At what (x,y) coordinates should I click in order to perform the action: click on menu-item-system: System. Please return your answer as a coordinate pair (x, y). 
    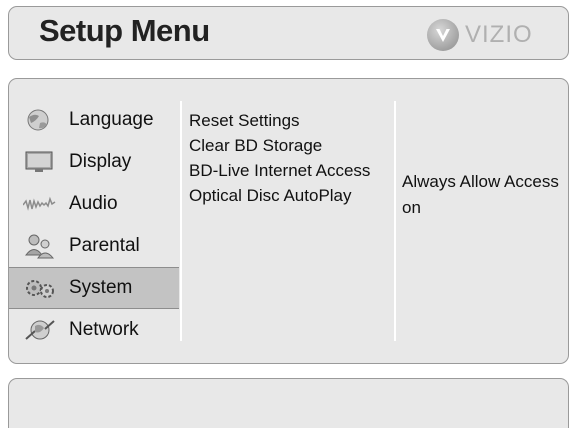
    Looking at the image, I should click on (94, 288).